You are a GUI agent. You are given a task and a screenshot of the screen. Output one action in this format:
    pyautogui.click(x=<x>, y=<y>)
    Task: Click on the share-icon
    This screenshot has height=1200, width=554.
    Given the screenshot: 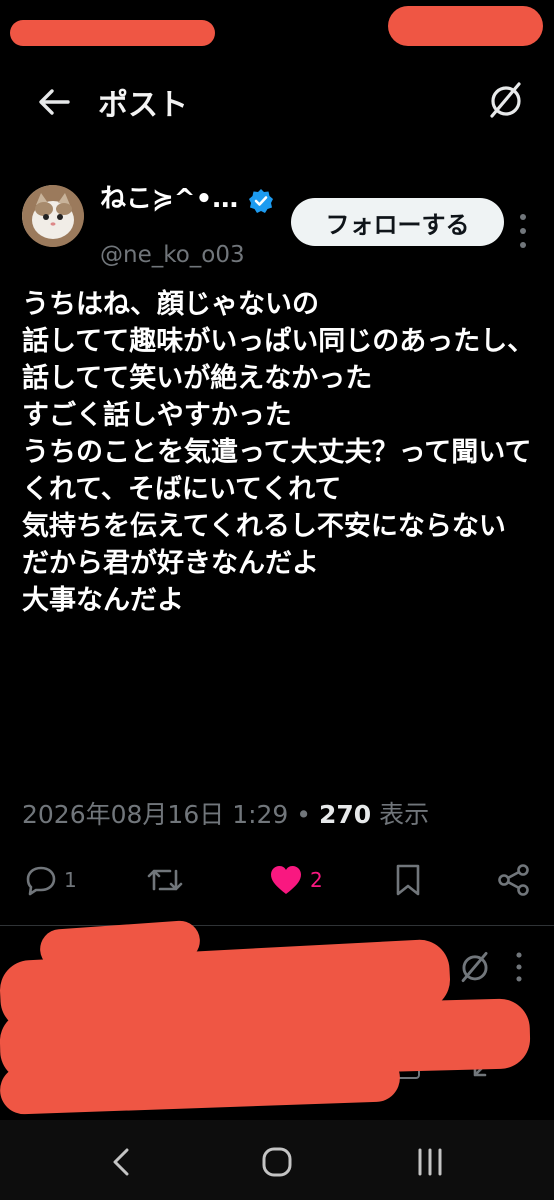 What is the action you would take?
    pyautogui.click(x=513, y=880)
    